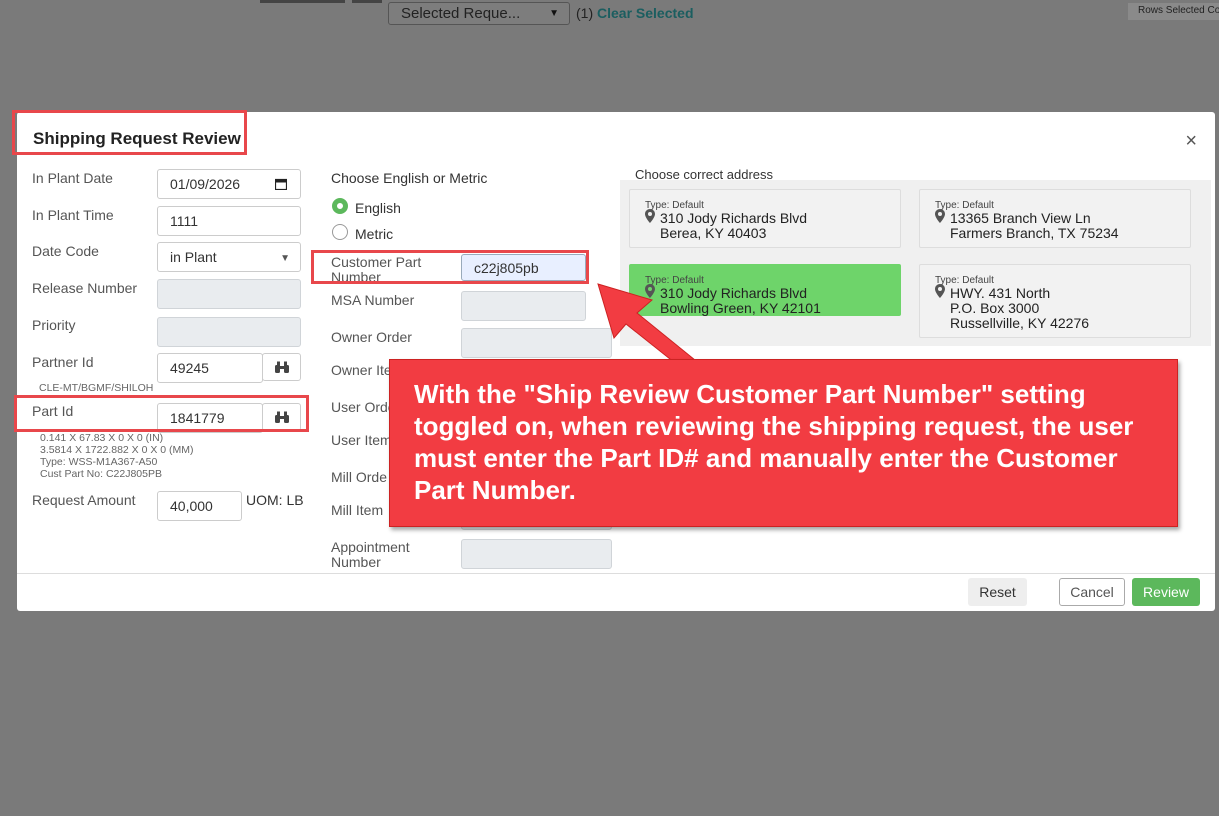 The width and height of the screenshot is (1219, 816). I want to click on english-radio, so click(340, 206).